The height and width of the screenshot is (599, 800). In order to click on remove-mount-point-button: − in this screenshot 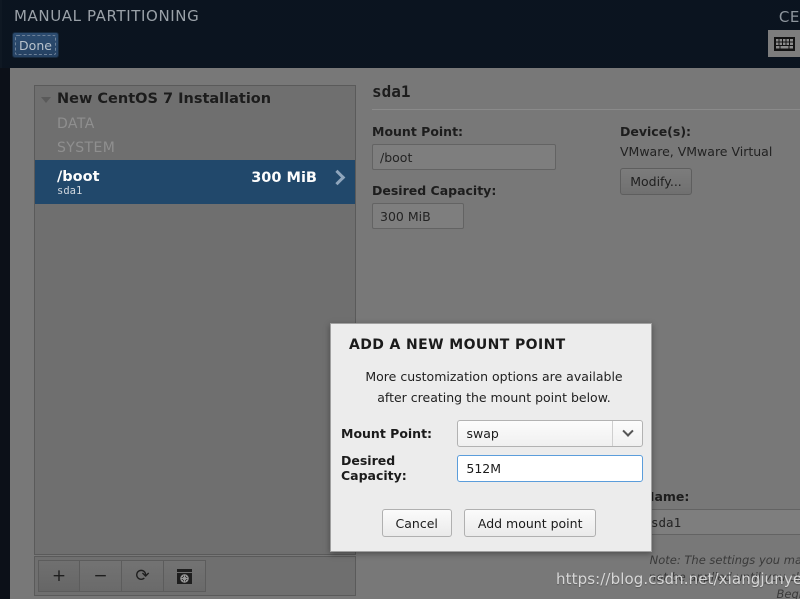, I will do `click(101, 576)`.